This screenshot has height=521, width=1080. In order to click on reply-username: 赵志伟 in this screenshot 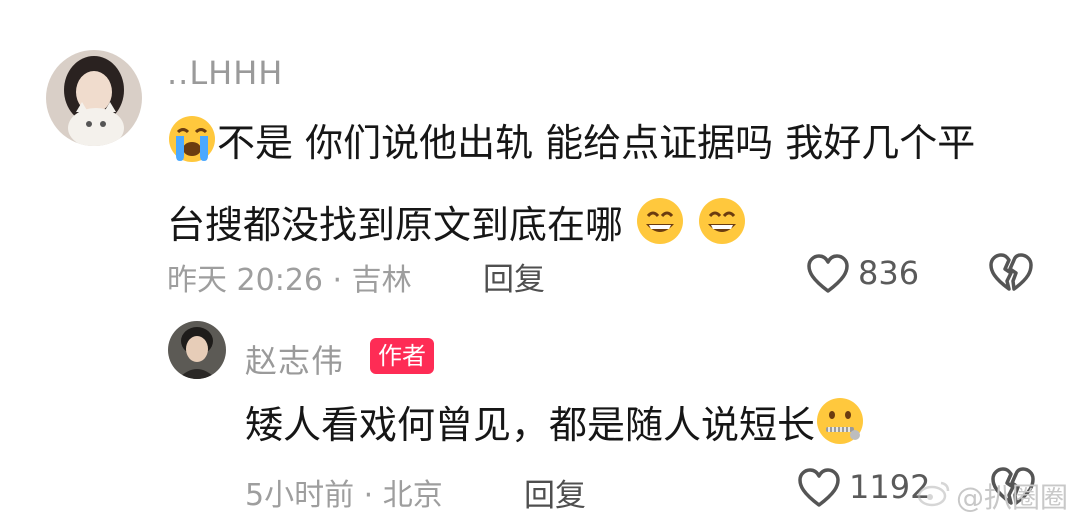, I will do `click(294, 359)`.